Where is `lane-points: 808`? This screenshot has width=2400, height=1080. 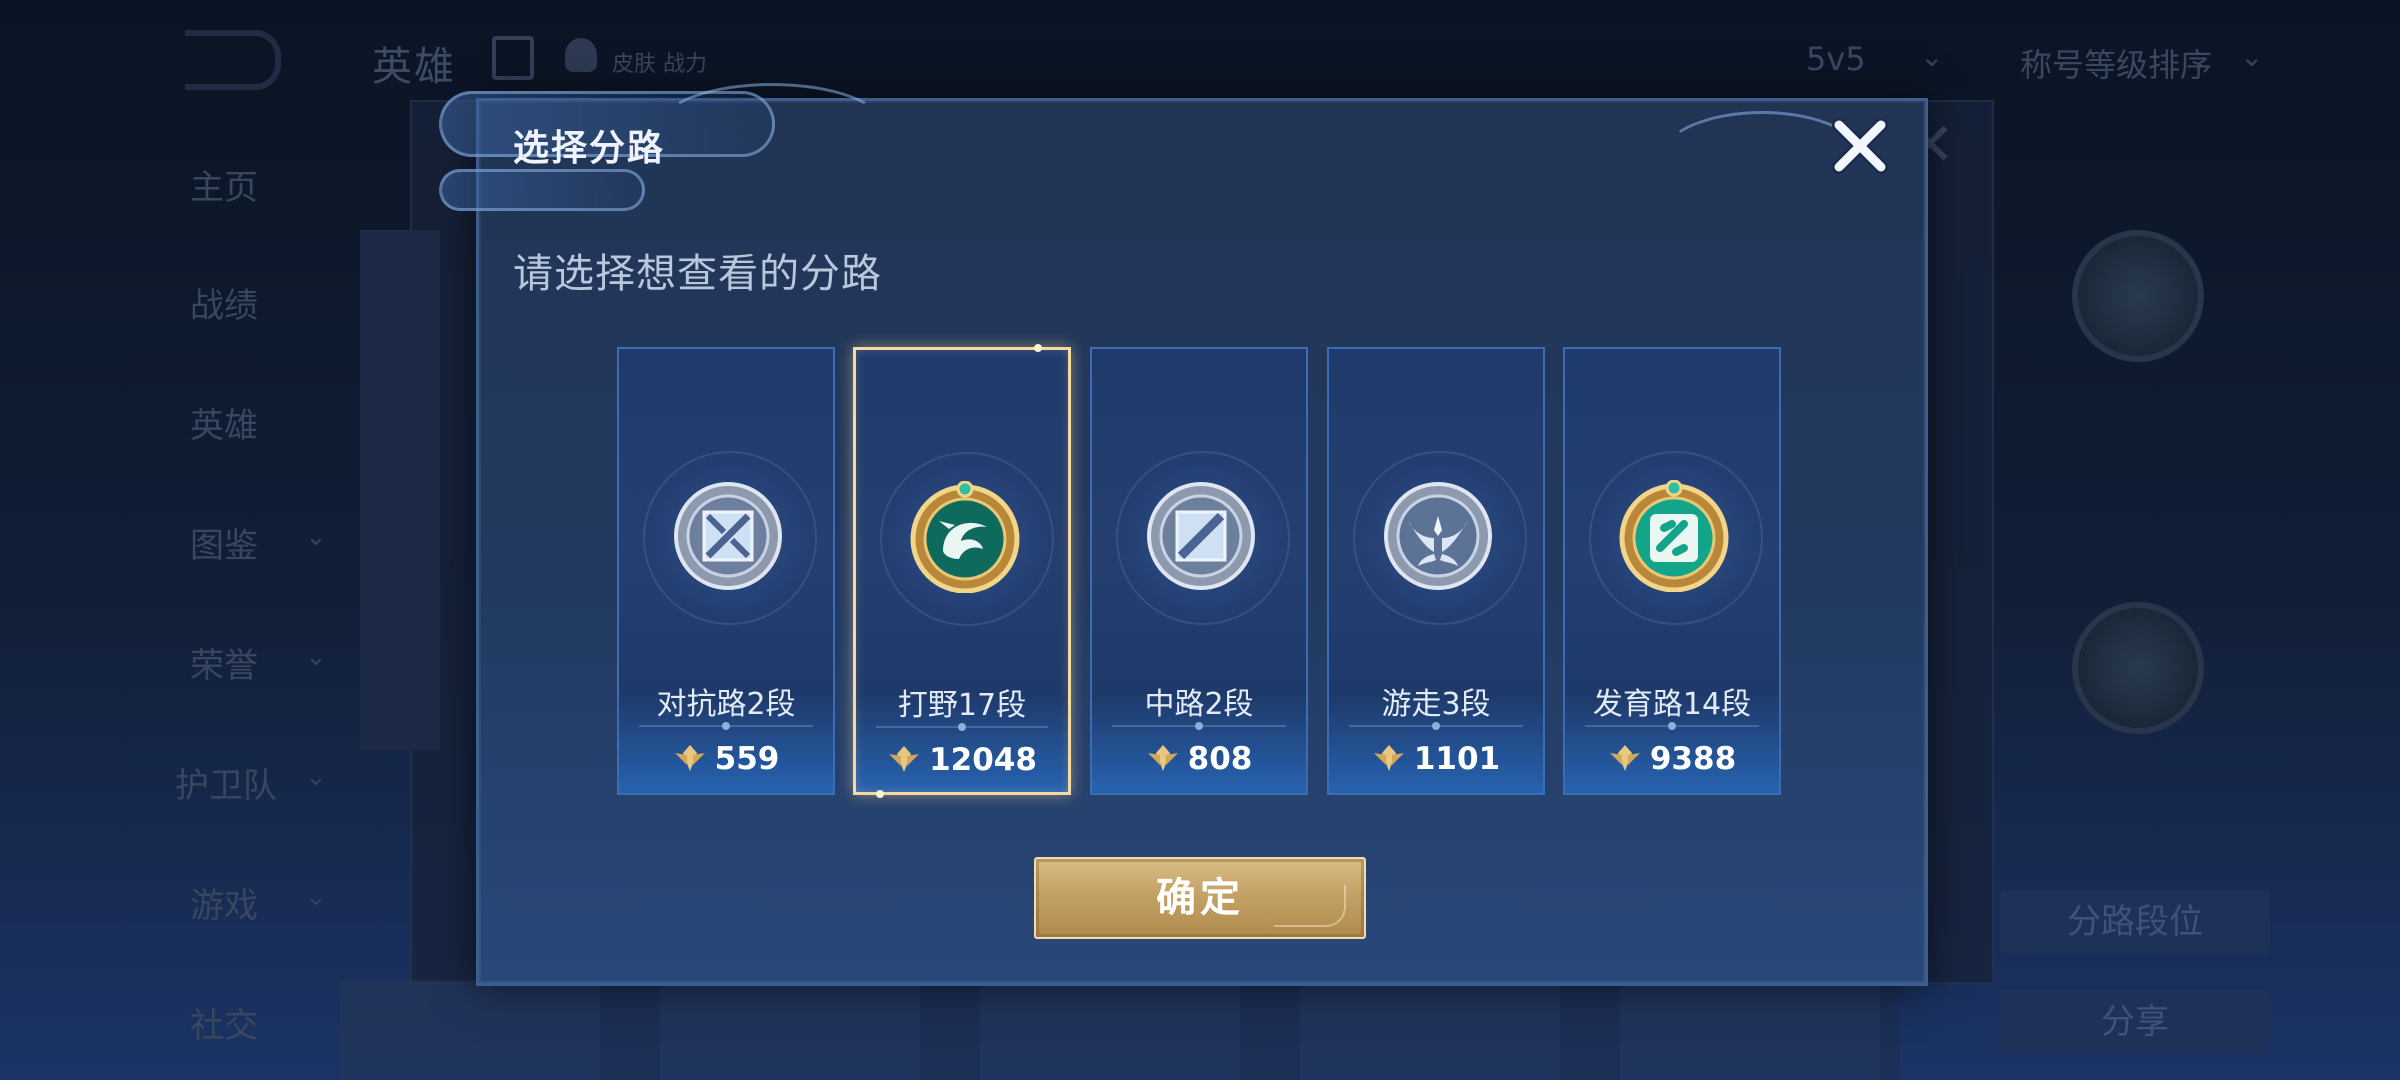
lane-points: 808 is located at coordinates (1199, 759).